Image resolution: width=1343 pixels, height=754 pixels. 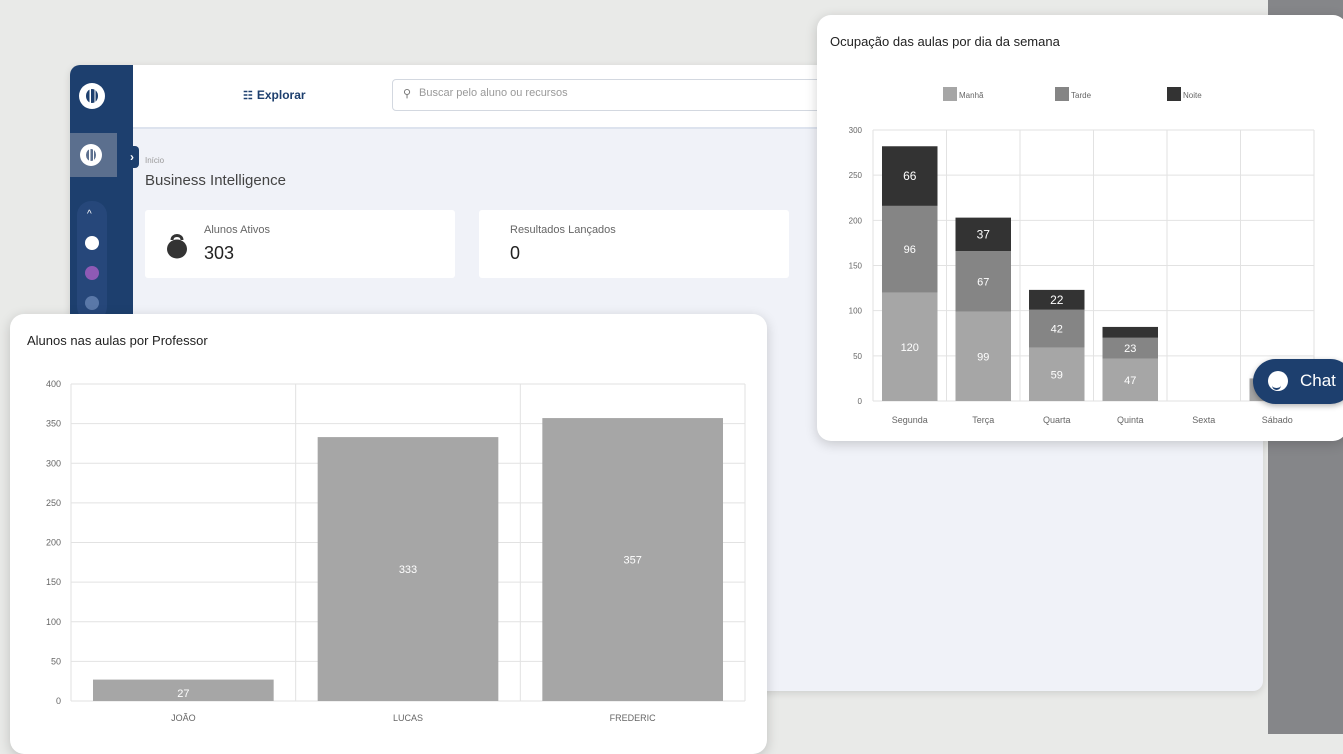 I want to click on module-button, so click(x=93, y=155).